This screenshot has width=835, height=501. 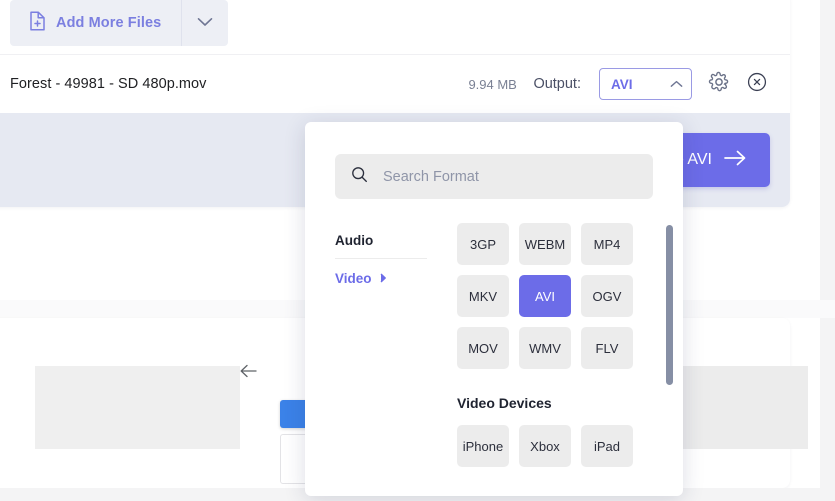 What do you see at coordinates (607, 244) in the screenshot?
I see `format-chip-mp4: MP4` at bounding box center [607, 244].